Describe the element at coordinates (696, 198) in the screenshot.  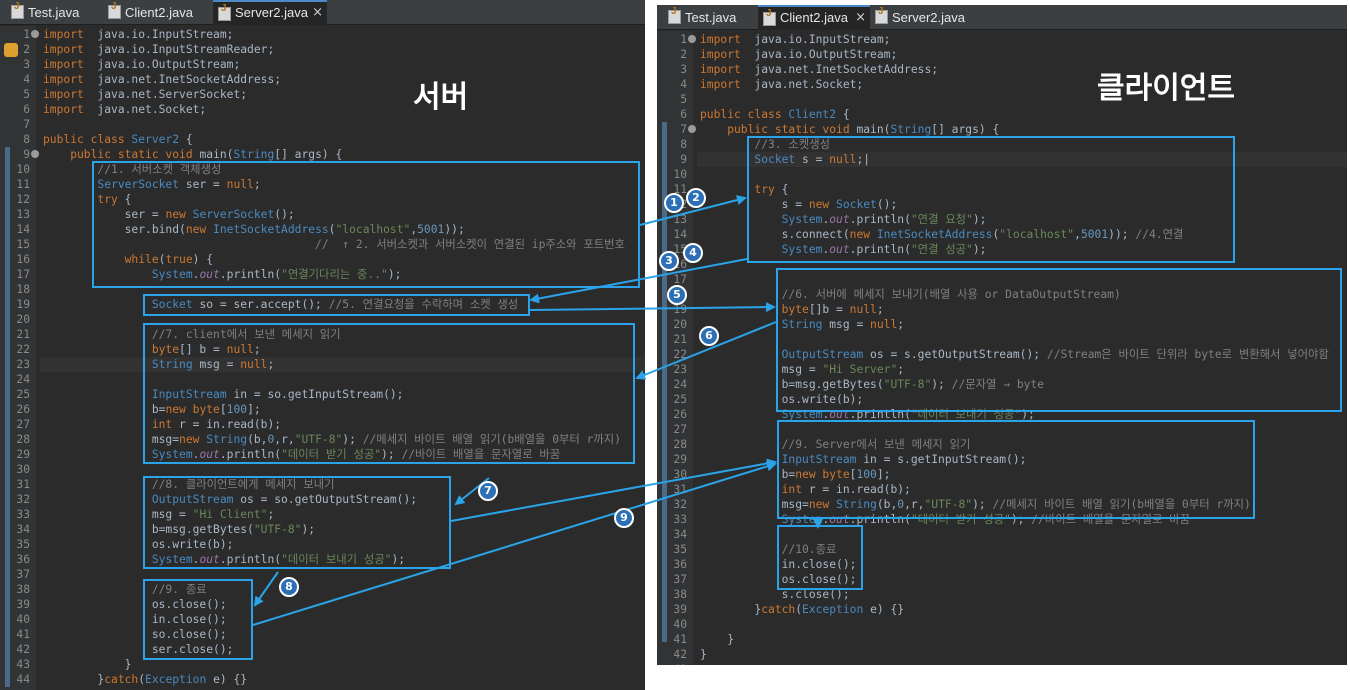
I see `step-badge-2: 2` at that location.